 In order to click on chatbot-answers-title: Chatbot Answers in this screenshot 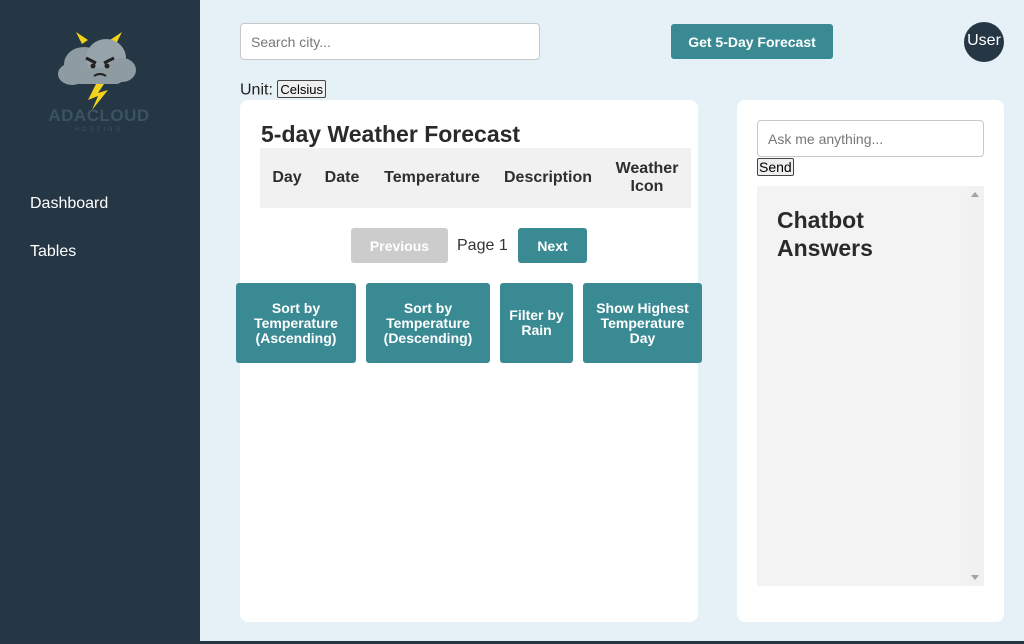, I will do `click(825, 234)`.